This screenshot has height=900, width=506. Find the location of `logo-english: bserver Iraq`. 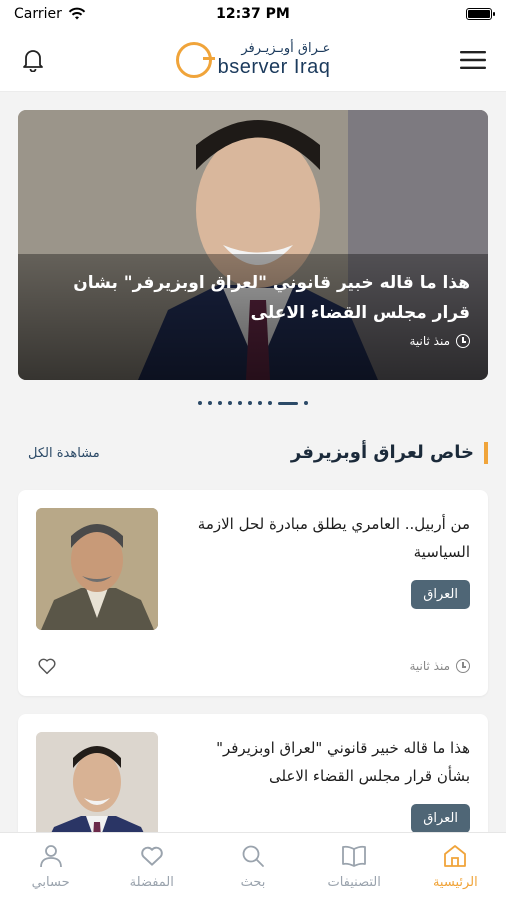

logo-english: bserver Iraq is located at coordinates (274, 67).